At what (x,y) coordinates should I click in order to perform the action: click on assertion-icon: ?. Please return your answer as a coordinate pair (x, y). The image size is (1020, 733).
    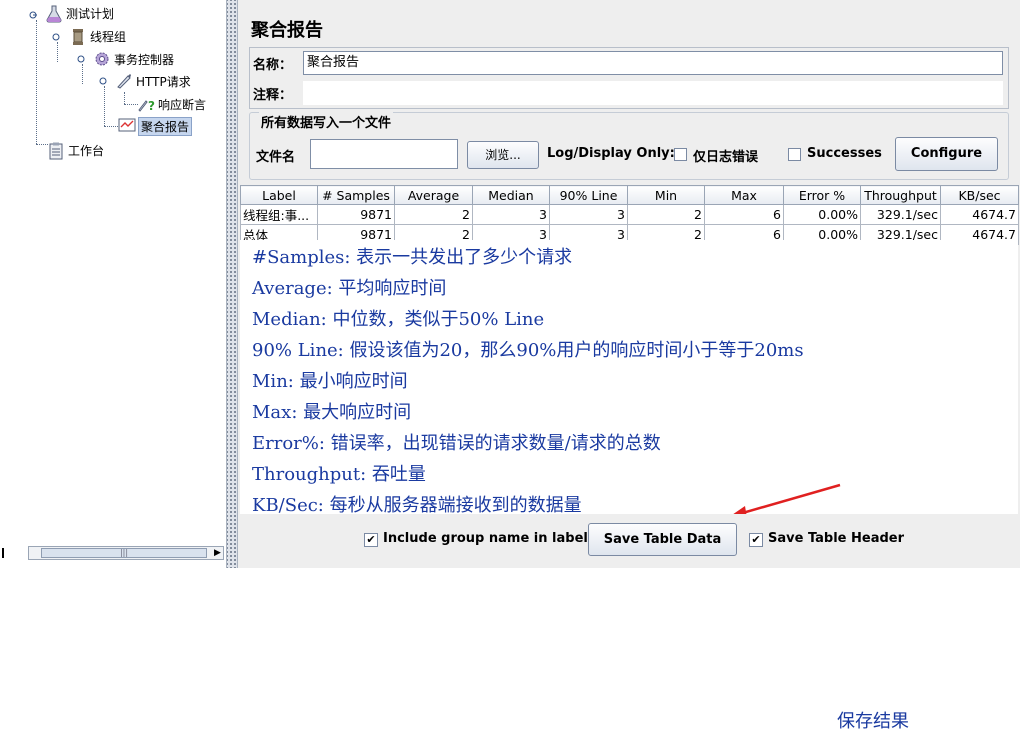
    Looking at the image, I should click on (146, 104).